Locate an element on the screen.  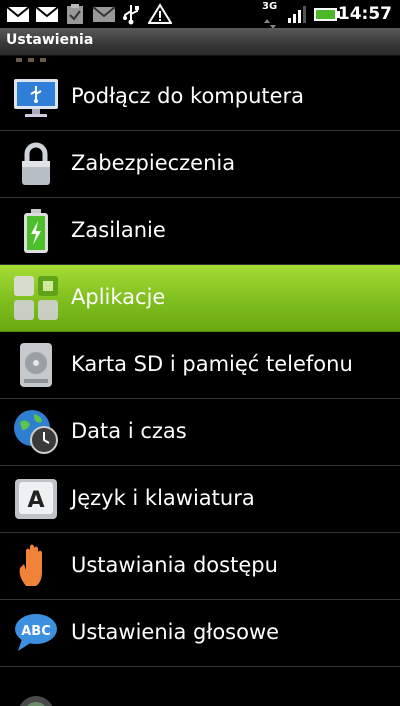
settings-item-label: Zabezpieczenia is located at coordinates (153, 163).